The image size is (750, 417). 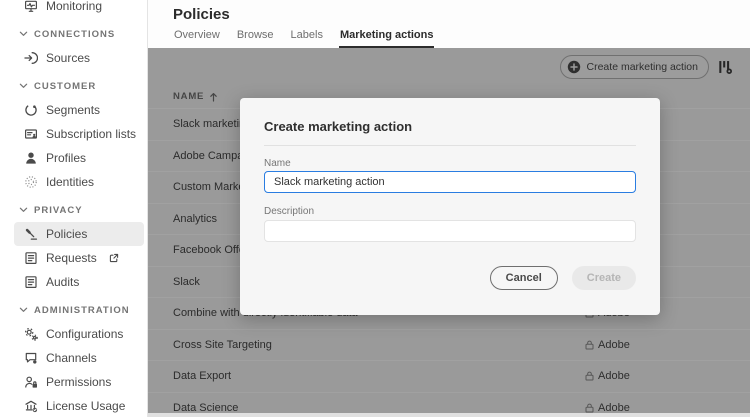 I want to click on requests-icon, so click(x=31, y=258).